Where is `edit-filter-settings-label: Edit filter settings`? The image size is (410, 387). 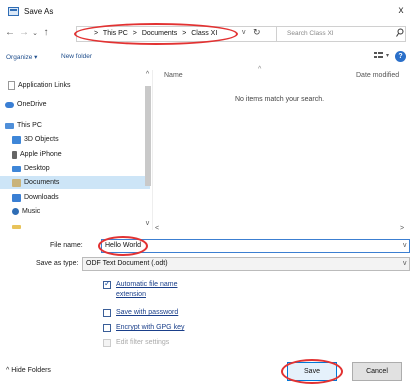
edit-filter-settings-label: Edit filter settings is located at coordinates (143, 342).